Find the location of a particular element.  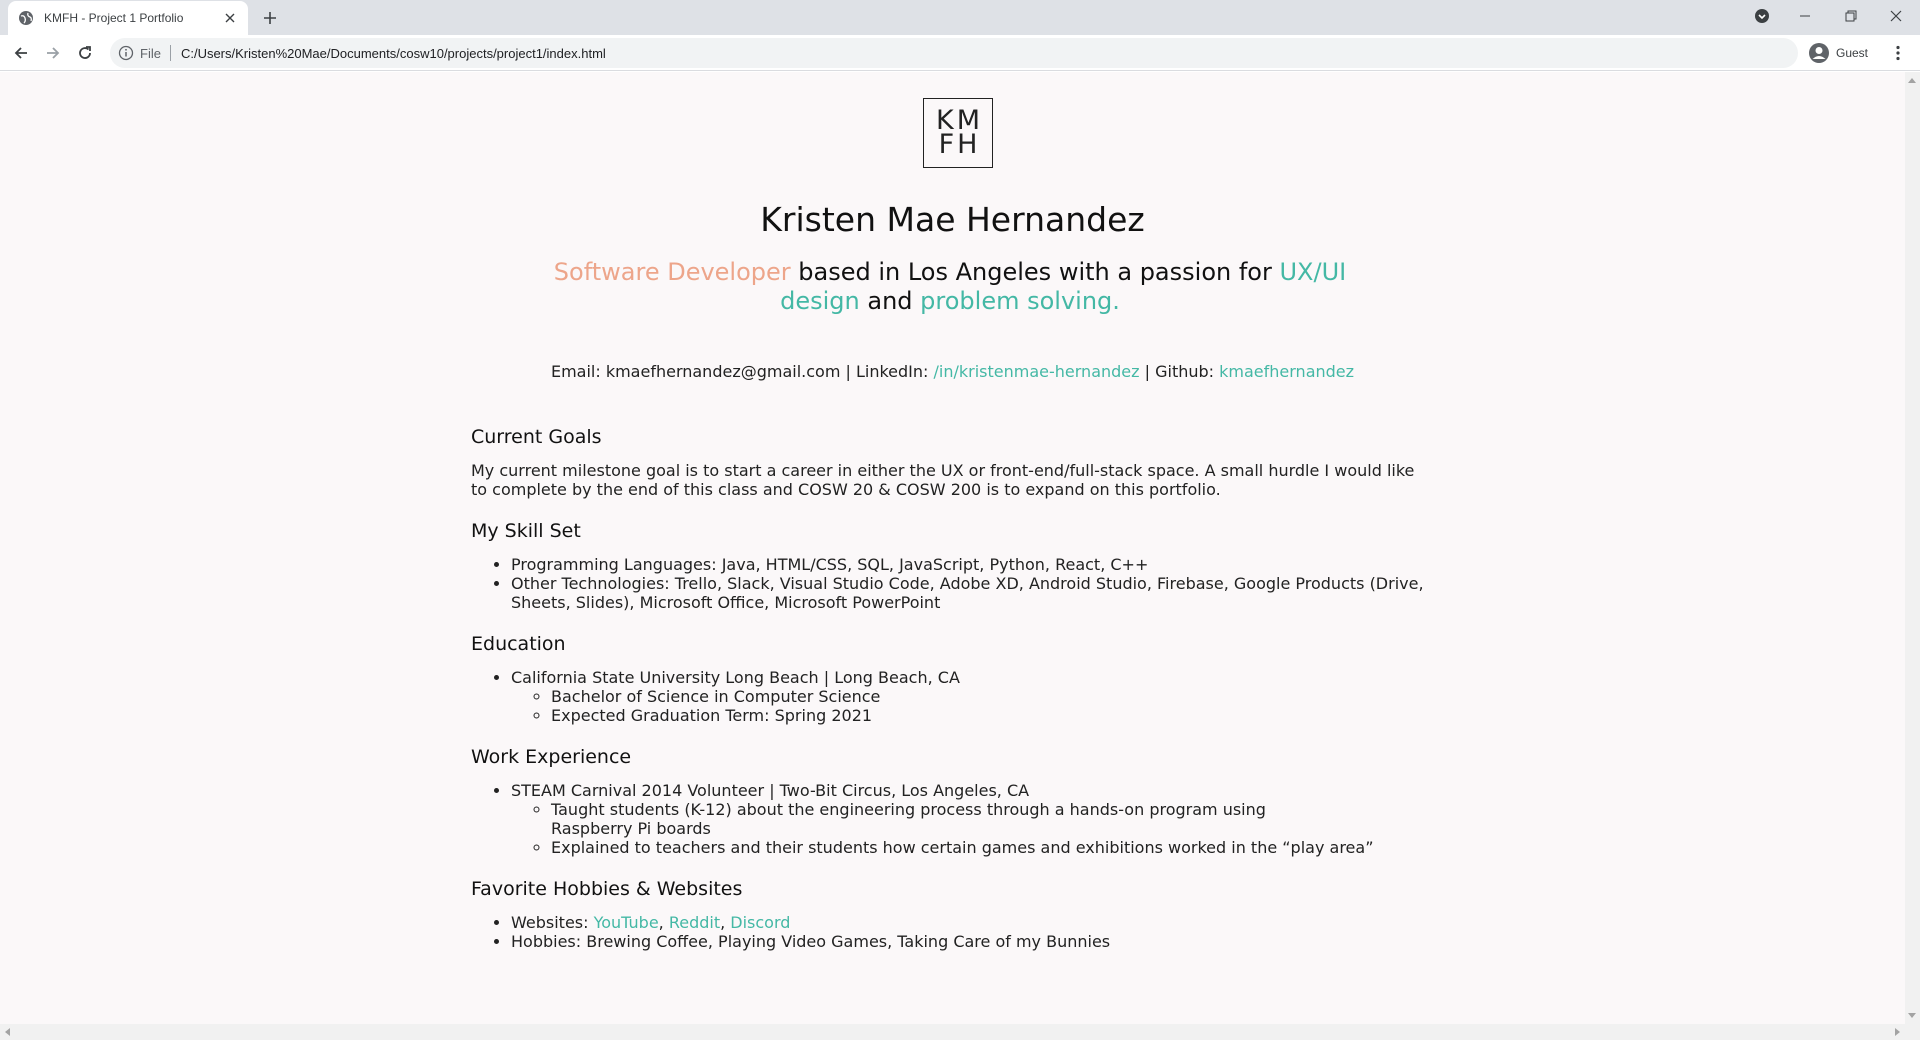

chevron-down-circle-icon is located at coordinates (1762, 16).